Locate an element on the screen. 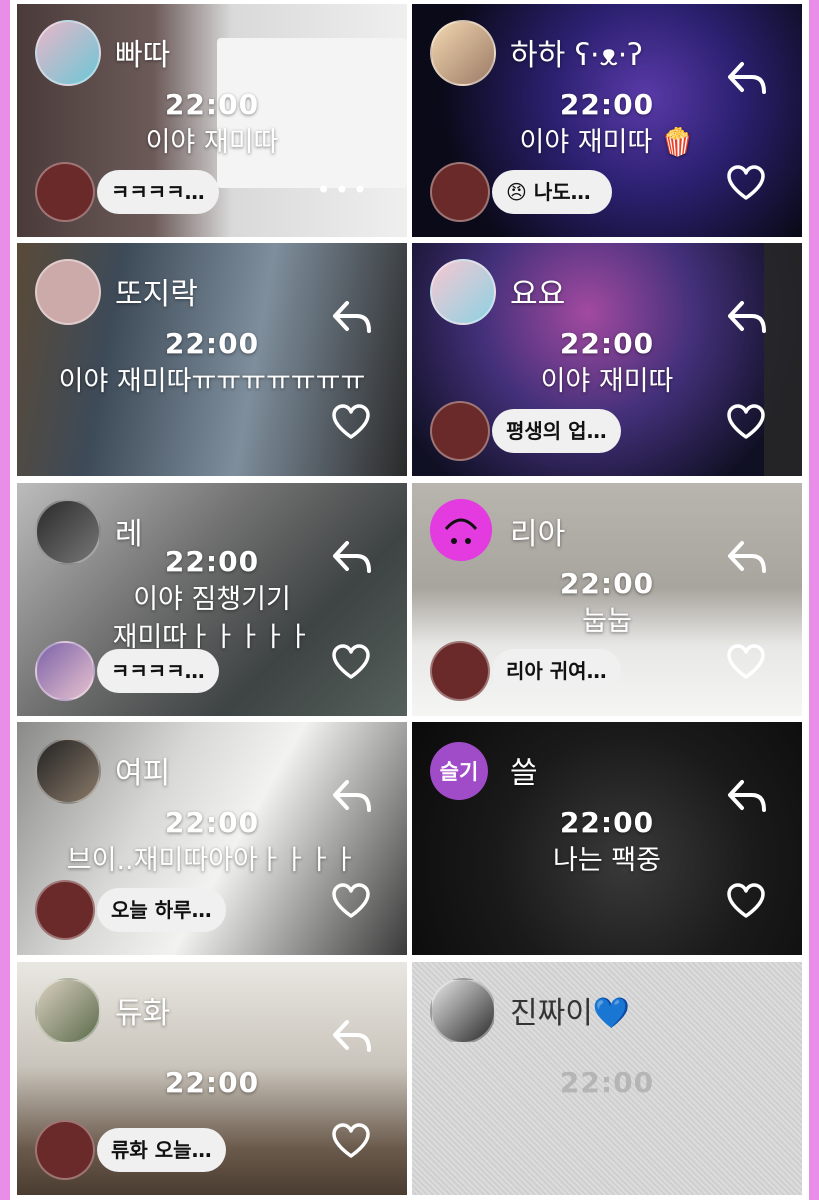 The width and height of the screenshot is (819, 1200). upside-down-face-icon is located at coordinates (461, 530).